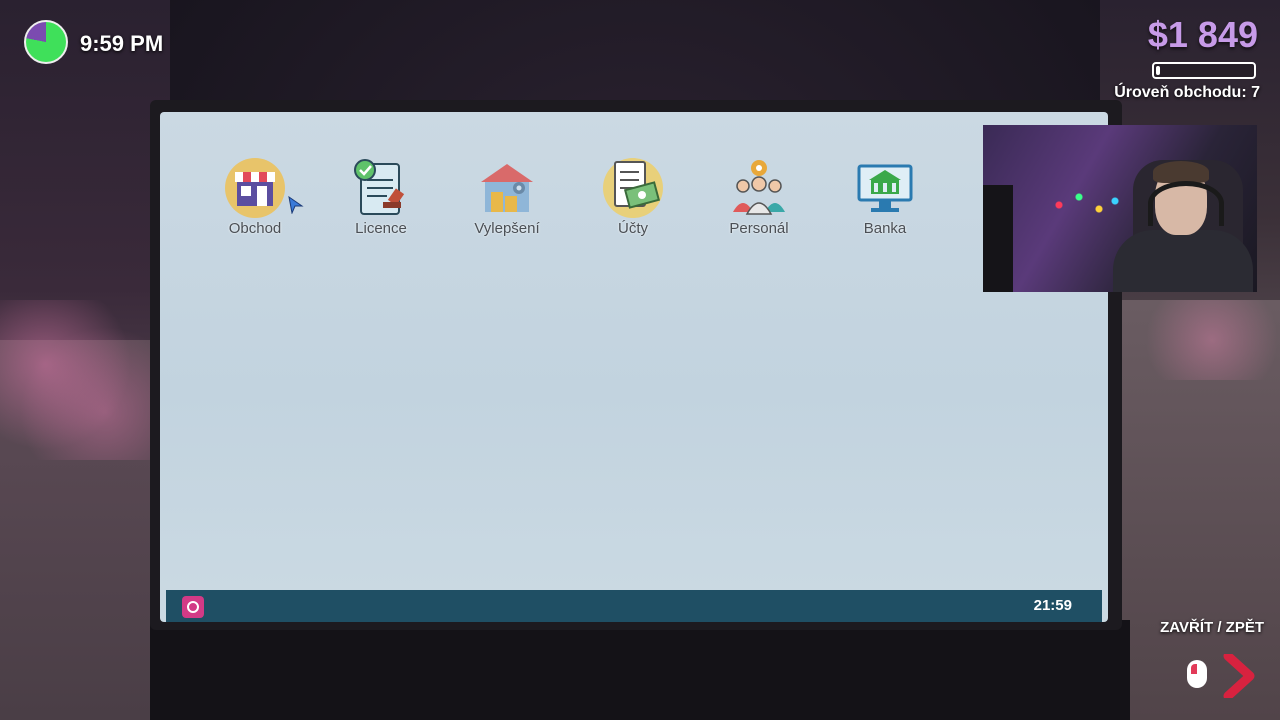 The image size is (1280, 720). Describe the element at coordinates (759, 188) in the screenshot. I see `staff-icon` at that location.